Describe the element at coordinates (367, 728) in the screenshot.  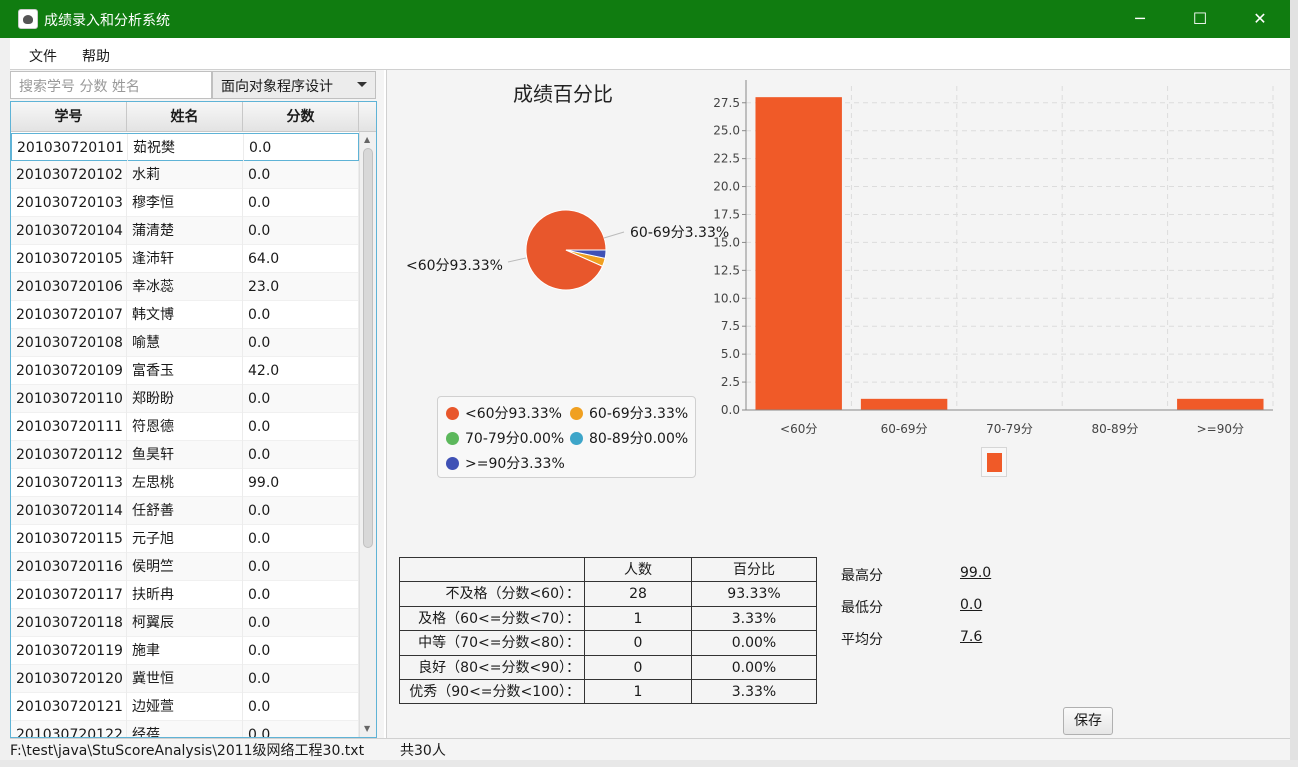
I see `scroll-down-icon: ▼` at that location.